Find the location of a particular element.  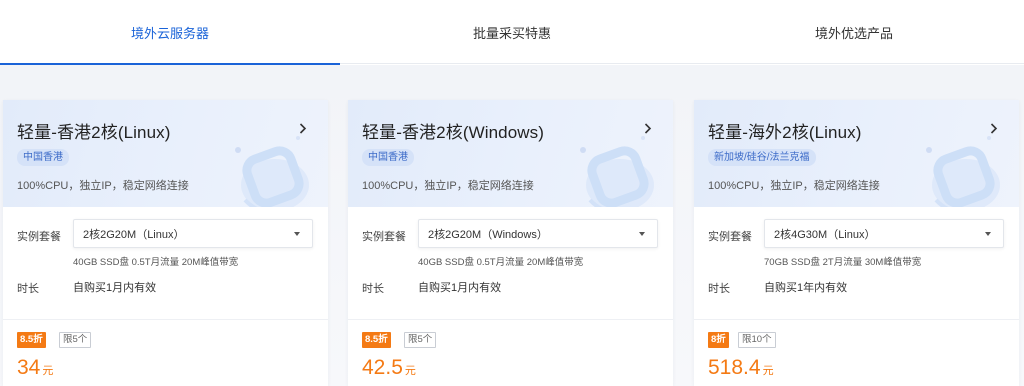

price-amount: 518.4 is located at coordinates (734, 367).